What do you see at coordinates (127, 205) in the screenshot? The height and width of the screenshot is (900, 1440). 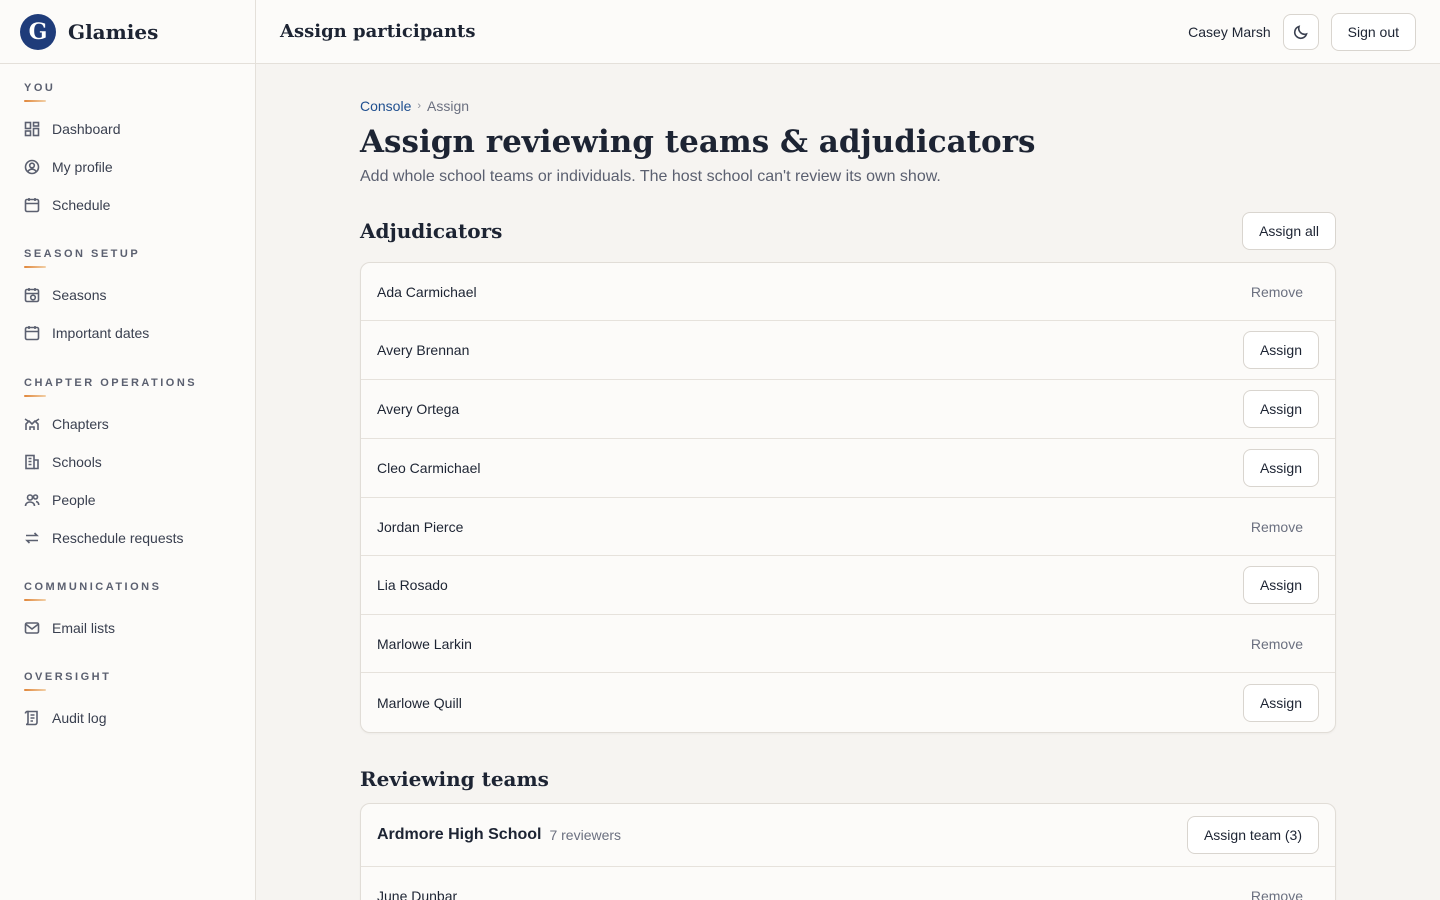 I see `sidebar-item-schedule: Schedule` at bounding box center [127, 205].